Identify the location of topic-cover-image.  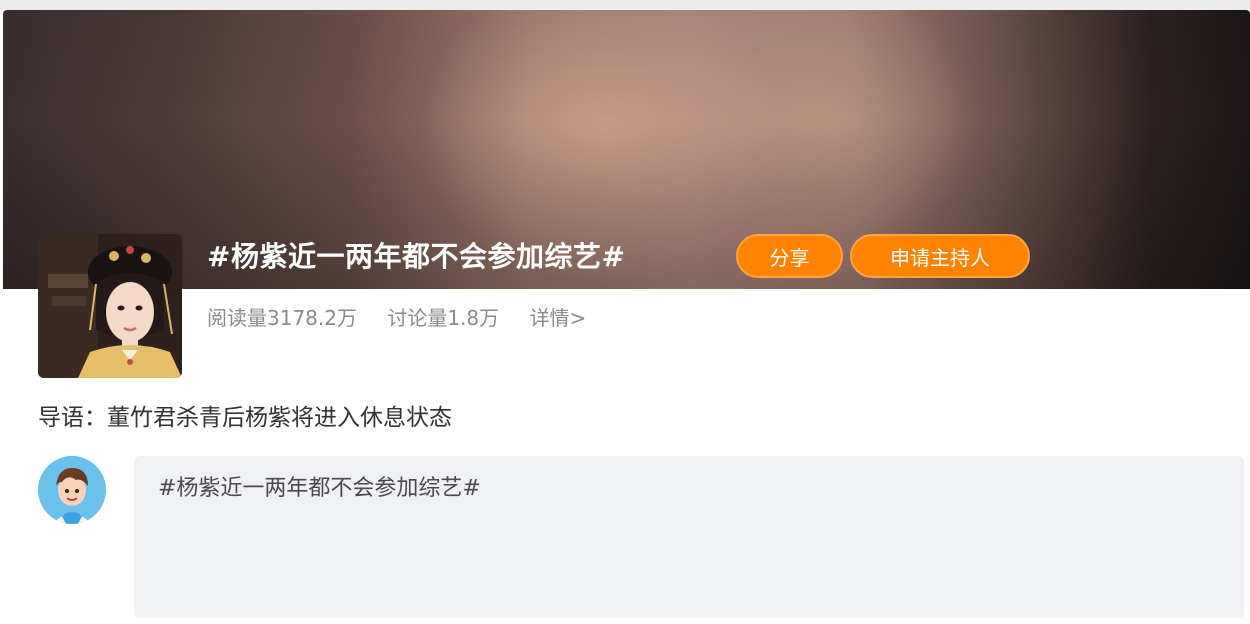
(110, 306).